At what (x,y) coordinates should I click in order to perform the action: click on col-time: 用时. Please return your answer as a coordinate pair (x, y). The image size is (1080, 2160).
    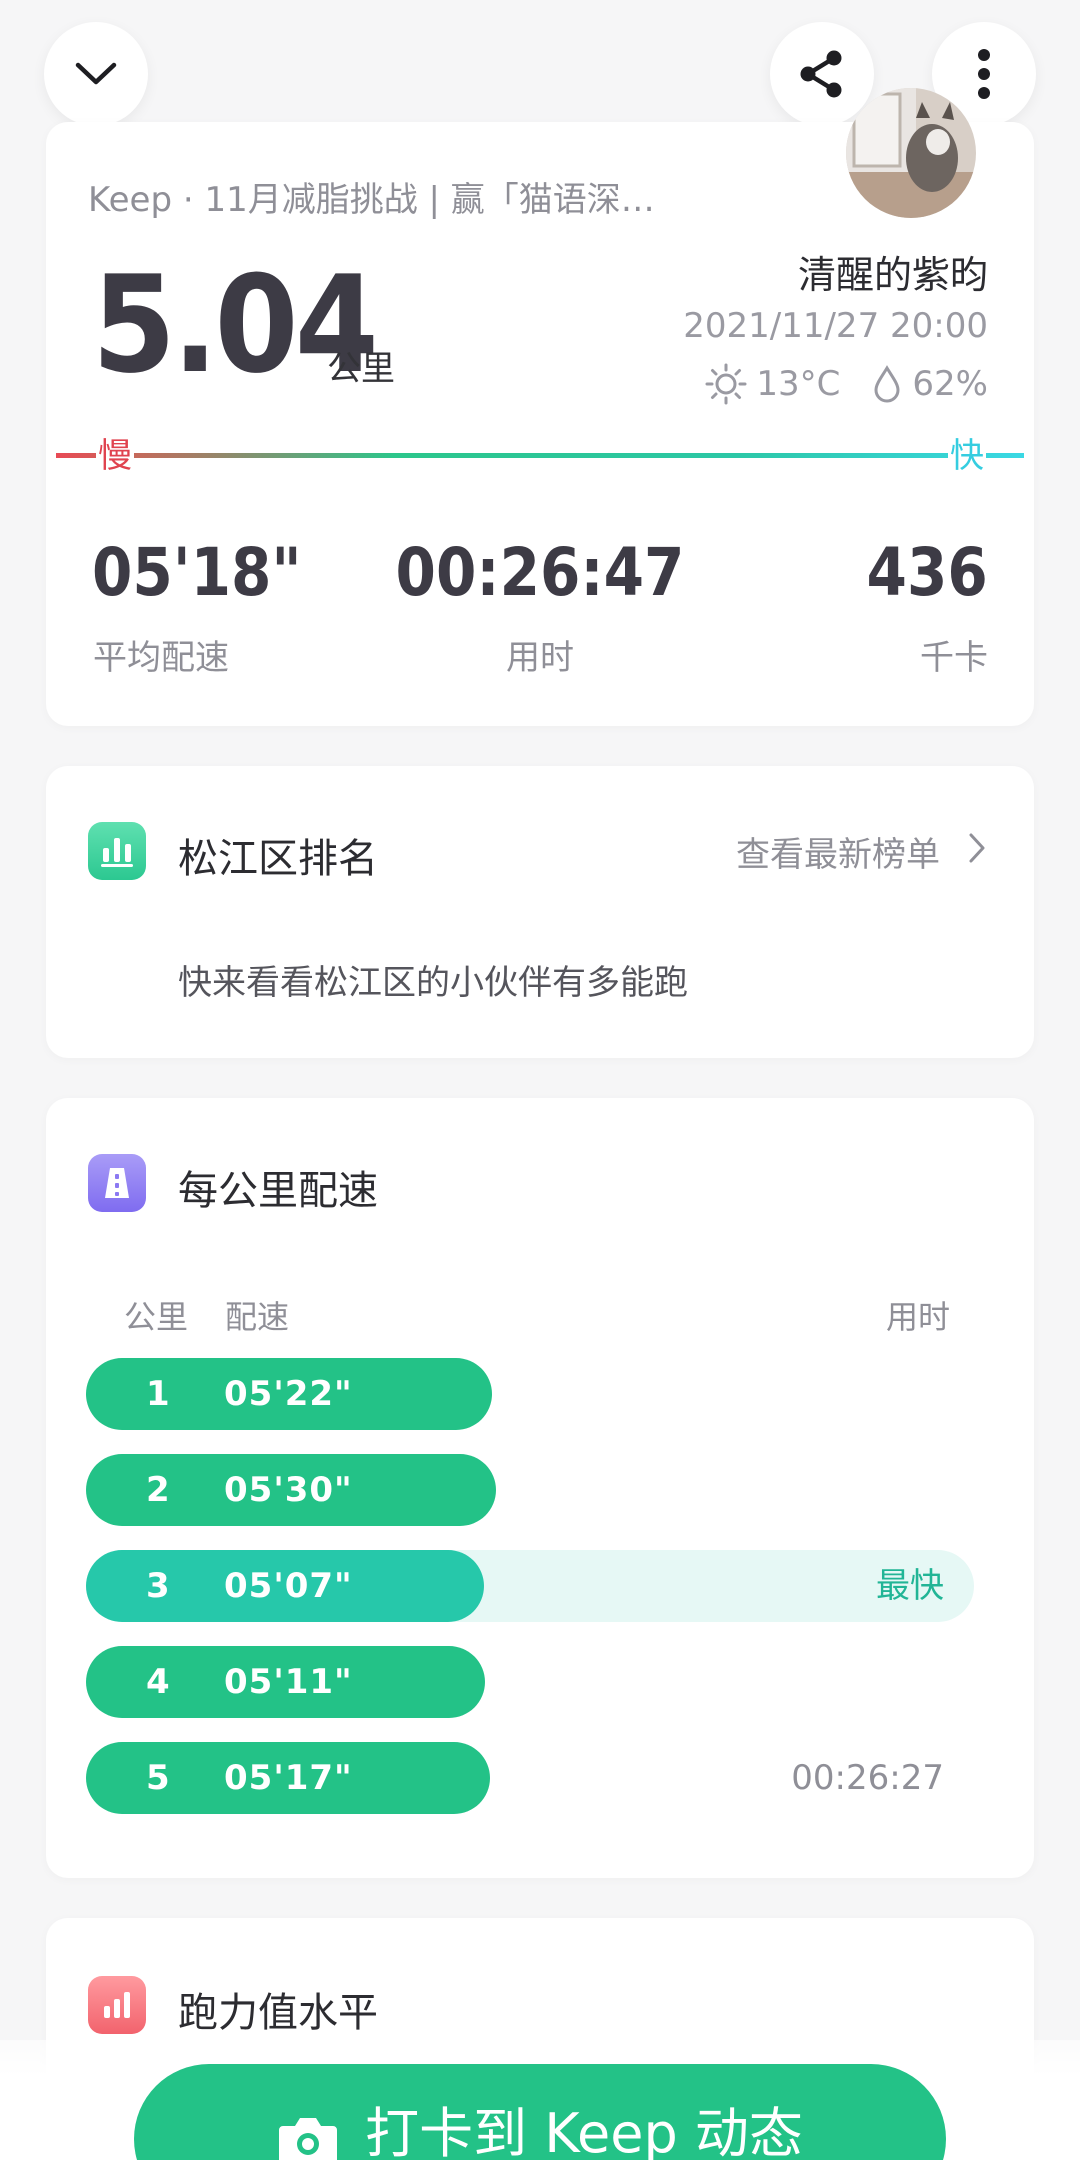
    Looking at the image, I should click on (917, 1317).